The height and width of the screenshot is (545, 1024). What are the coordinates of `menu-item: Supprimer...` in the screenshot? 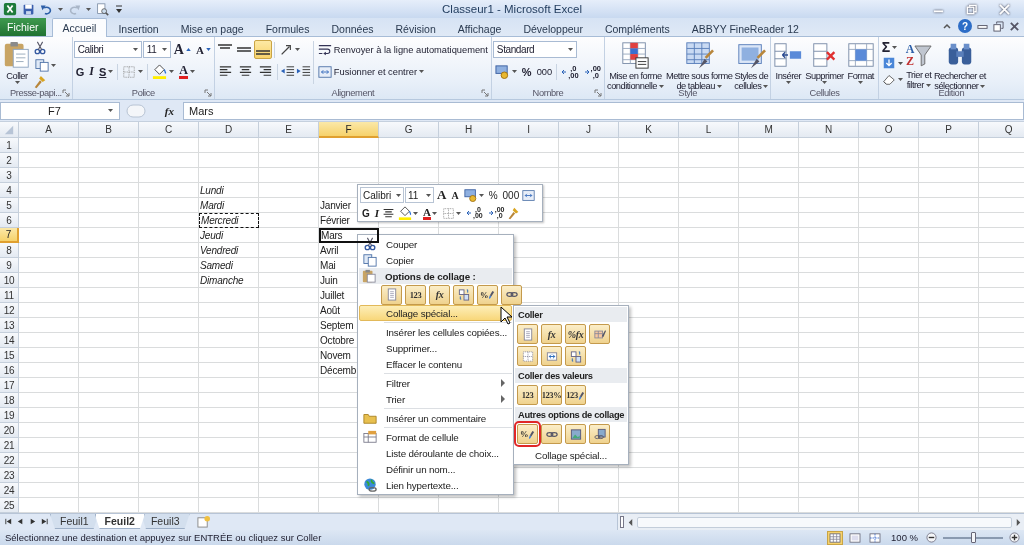 It's located at (435, 348).